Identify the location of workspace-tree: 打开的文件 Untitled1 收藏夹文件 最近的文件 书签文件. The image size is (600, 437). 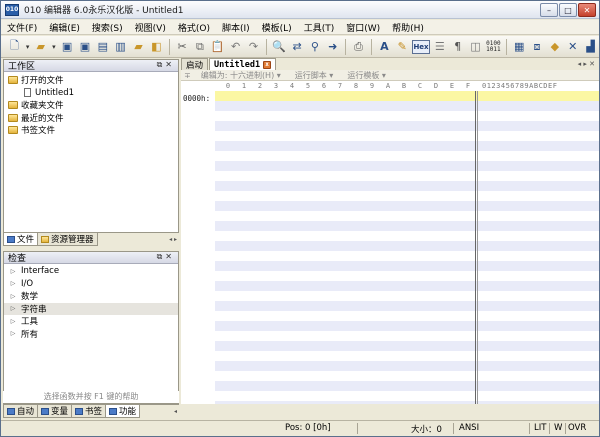
(91, 104).